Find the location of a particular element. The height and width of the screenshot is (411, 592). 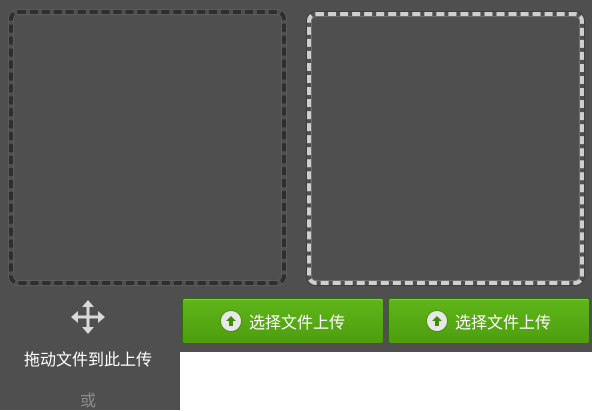

or-separator-text: 或 is located at coordinates (87, 400).